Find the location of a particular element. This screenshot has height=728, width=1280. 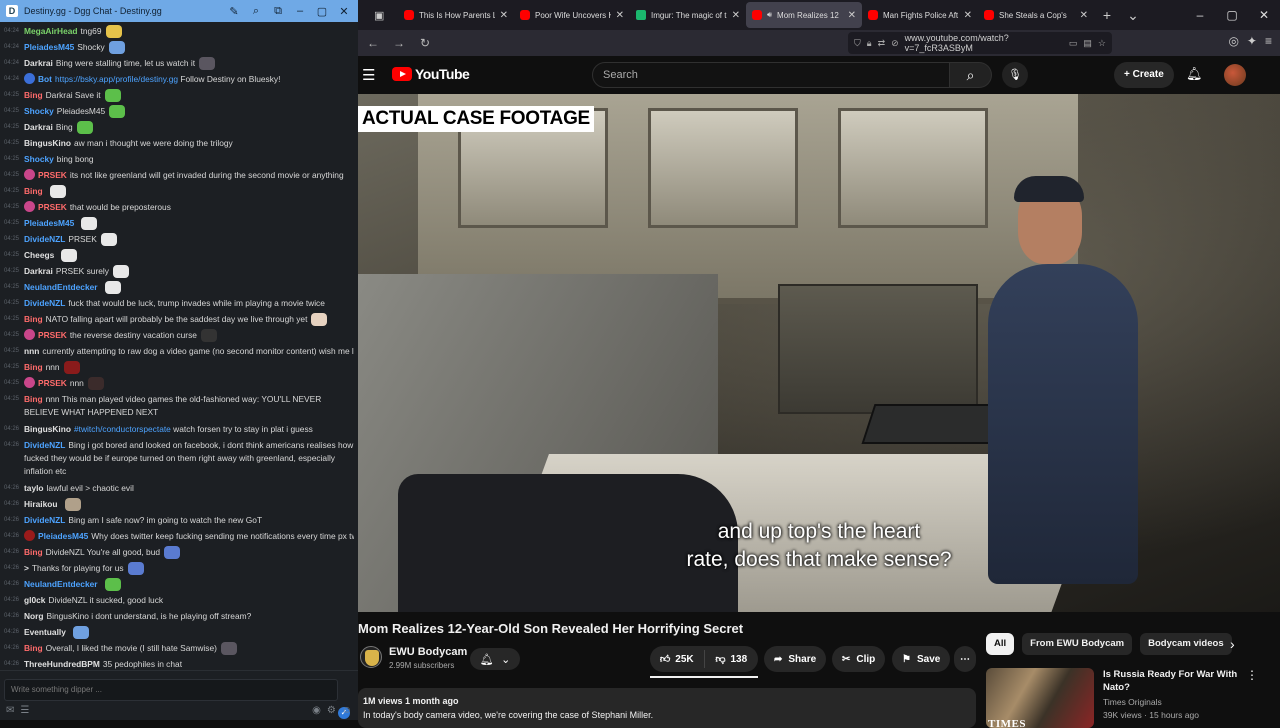

back-button: ← is located at coordinates (373, 43).